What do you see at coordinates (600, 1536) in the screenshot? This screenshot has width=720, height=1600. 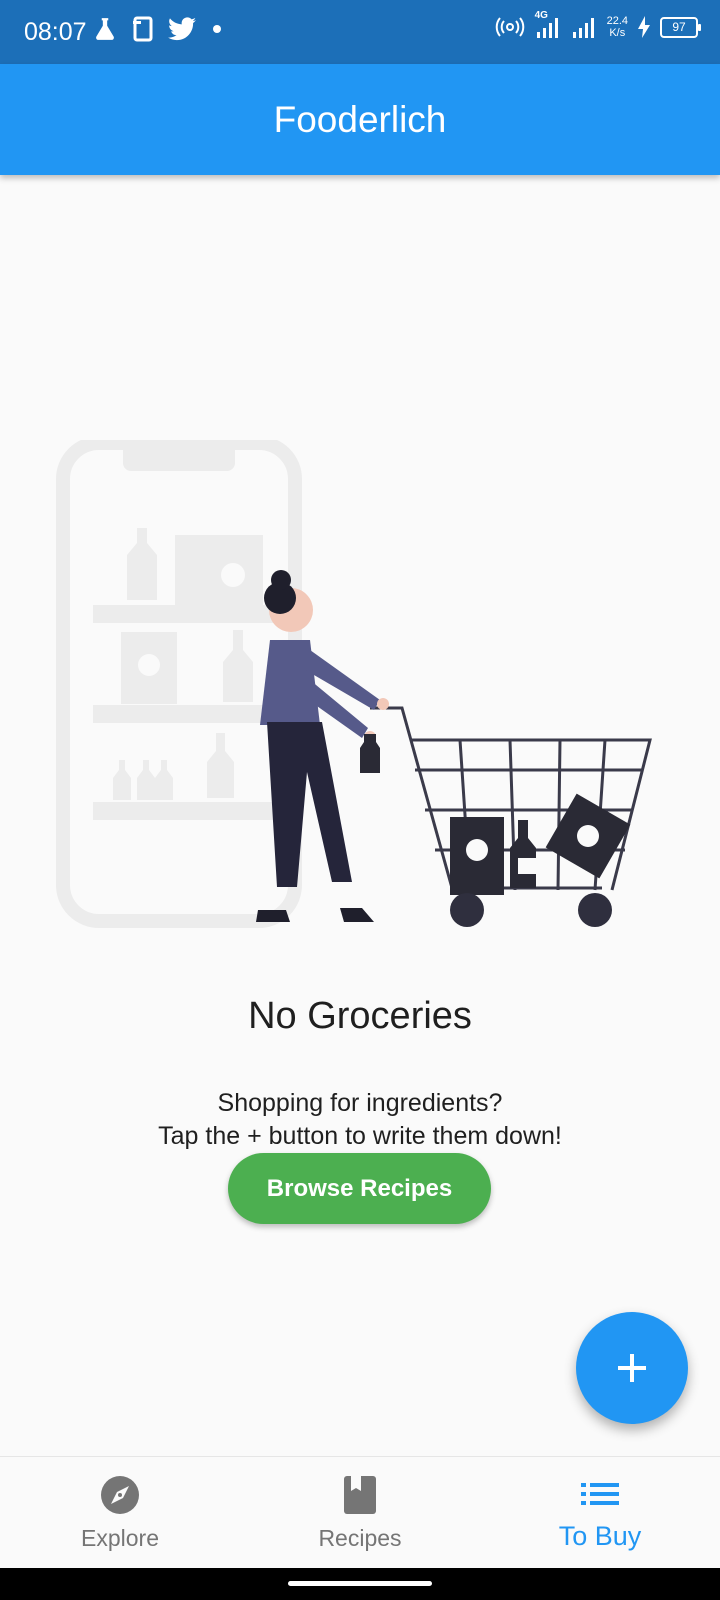 I see `nav-label-to-buy: To Buy` at bounding box center [600, 1536].